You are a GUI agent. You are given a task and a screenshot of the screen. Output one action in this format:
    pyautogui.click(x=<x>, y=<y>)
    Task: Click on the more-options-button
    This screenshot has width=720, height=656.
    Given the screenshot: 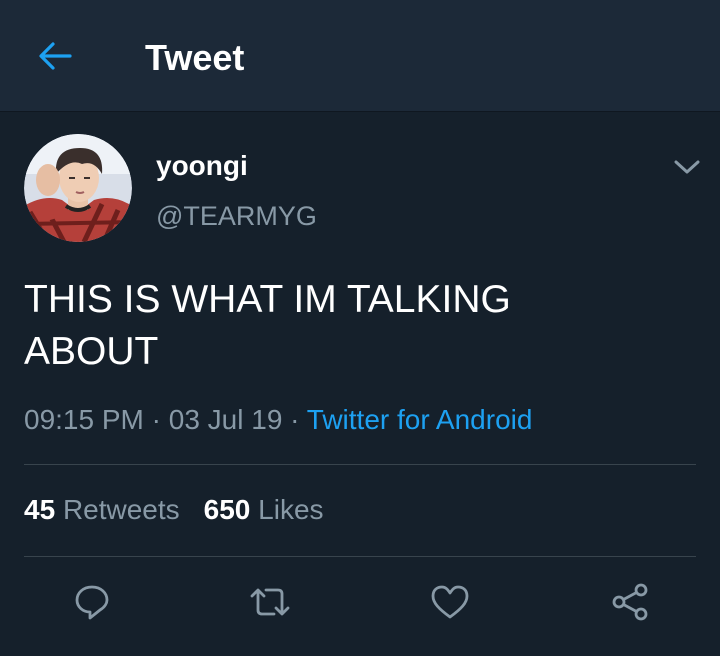 What is the action you would take?
    pyautogui.click(x=687, y=167)
    